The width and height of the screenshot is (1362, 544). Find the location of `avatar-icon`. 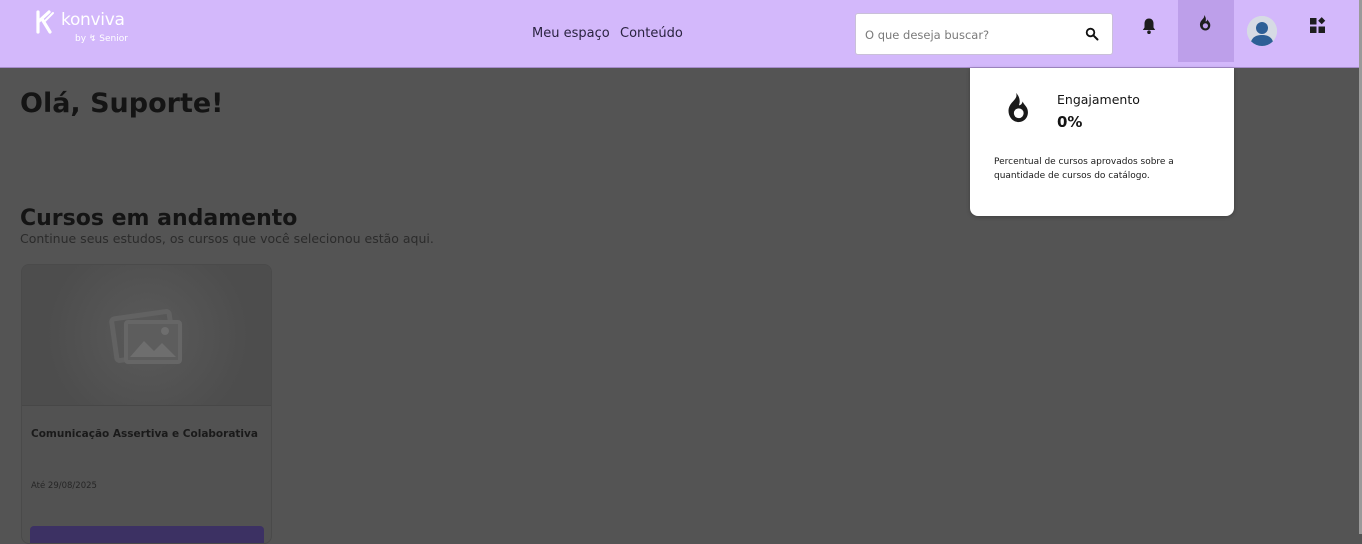

avatar-icon is located at coordinates (1262, 31).